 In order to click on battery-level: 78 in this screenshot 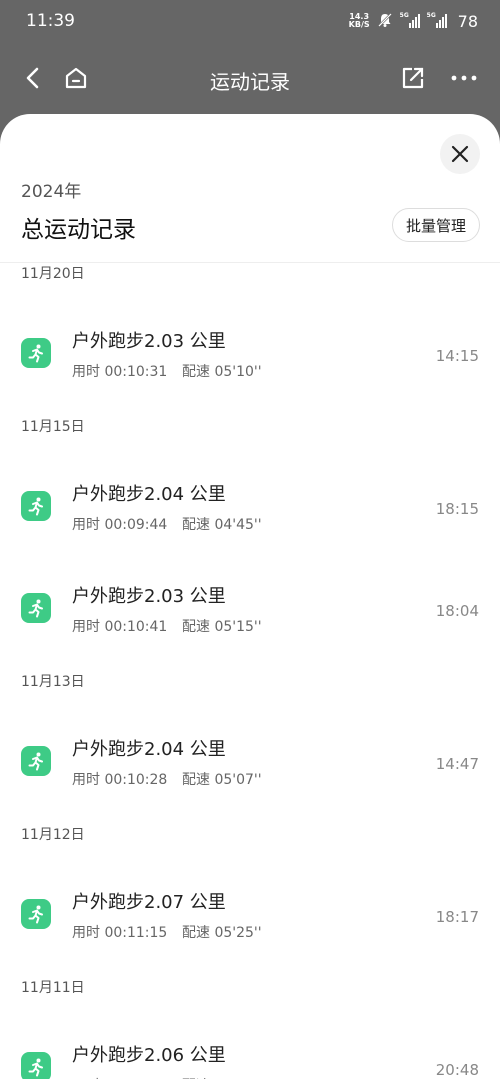, I will do `click(467, 21)`.